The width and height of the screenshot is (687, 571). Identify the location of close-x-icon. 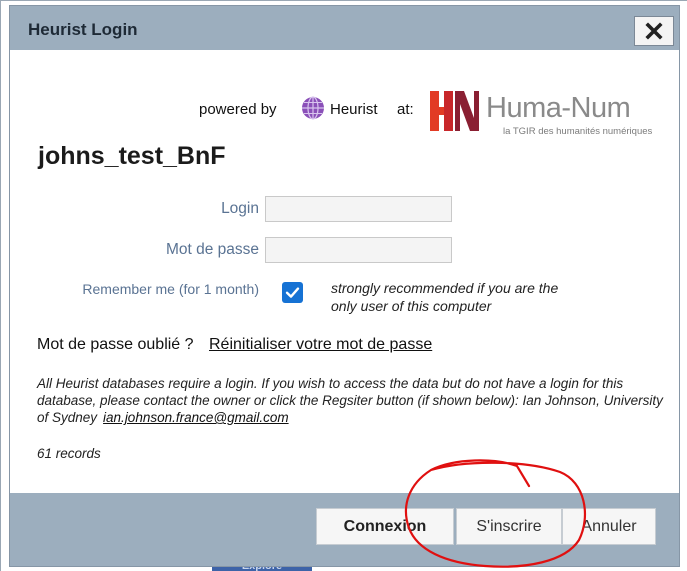
(654, 31).